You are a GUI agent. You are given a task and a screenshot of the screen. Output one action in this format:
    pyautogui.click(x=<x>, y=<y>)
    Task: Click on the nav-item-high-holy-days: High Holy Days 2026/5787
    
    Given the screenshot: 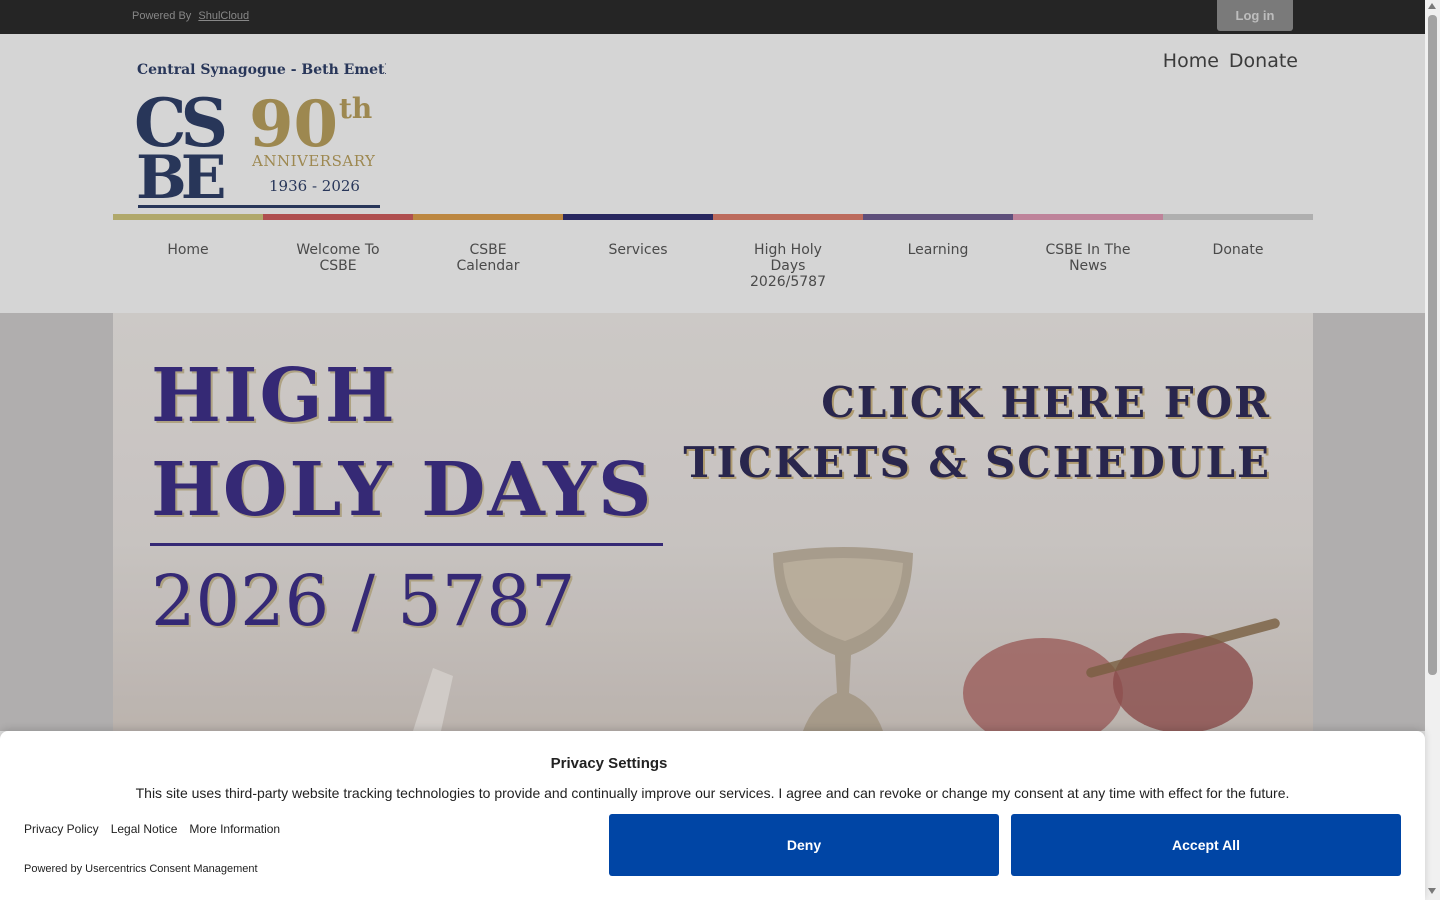 What is the action you would take?
    pyautogui.click(x=788, y=266)
    